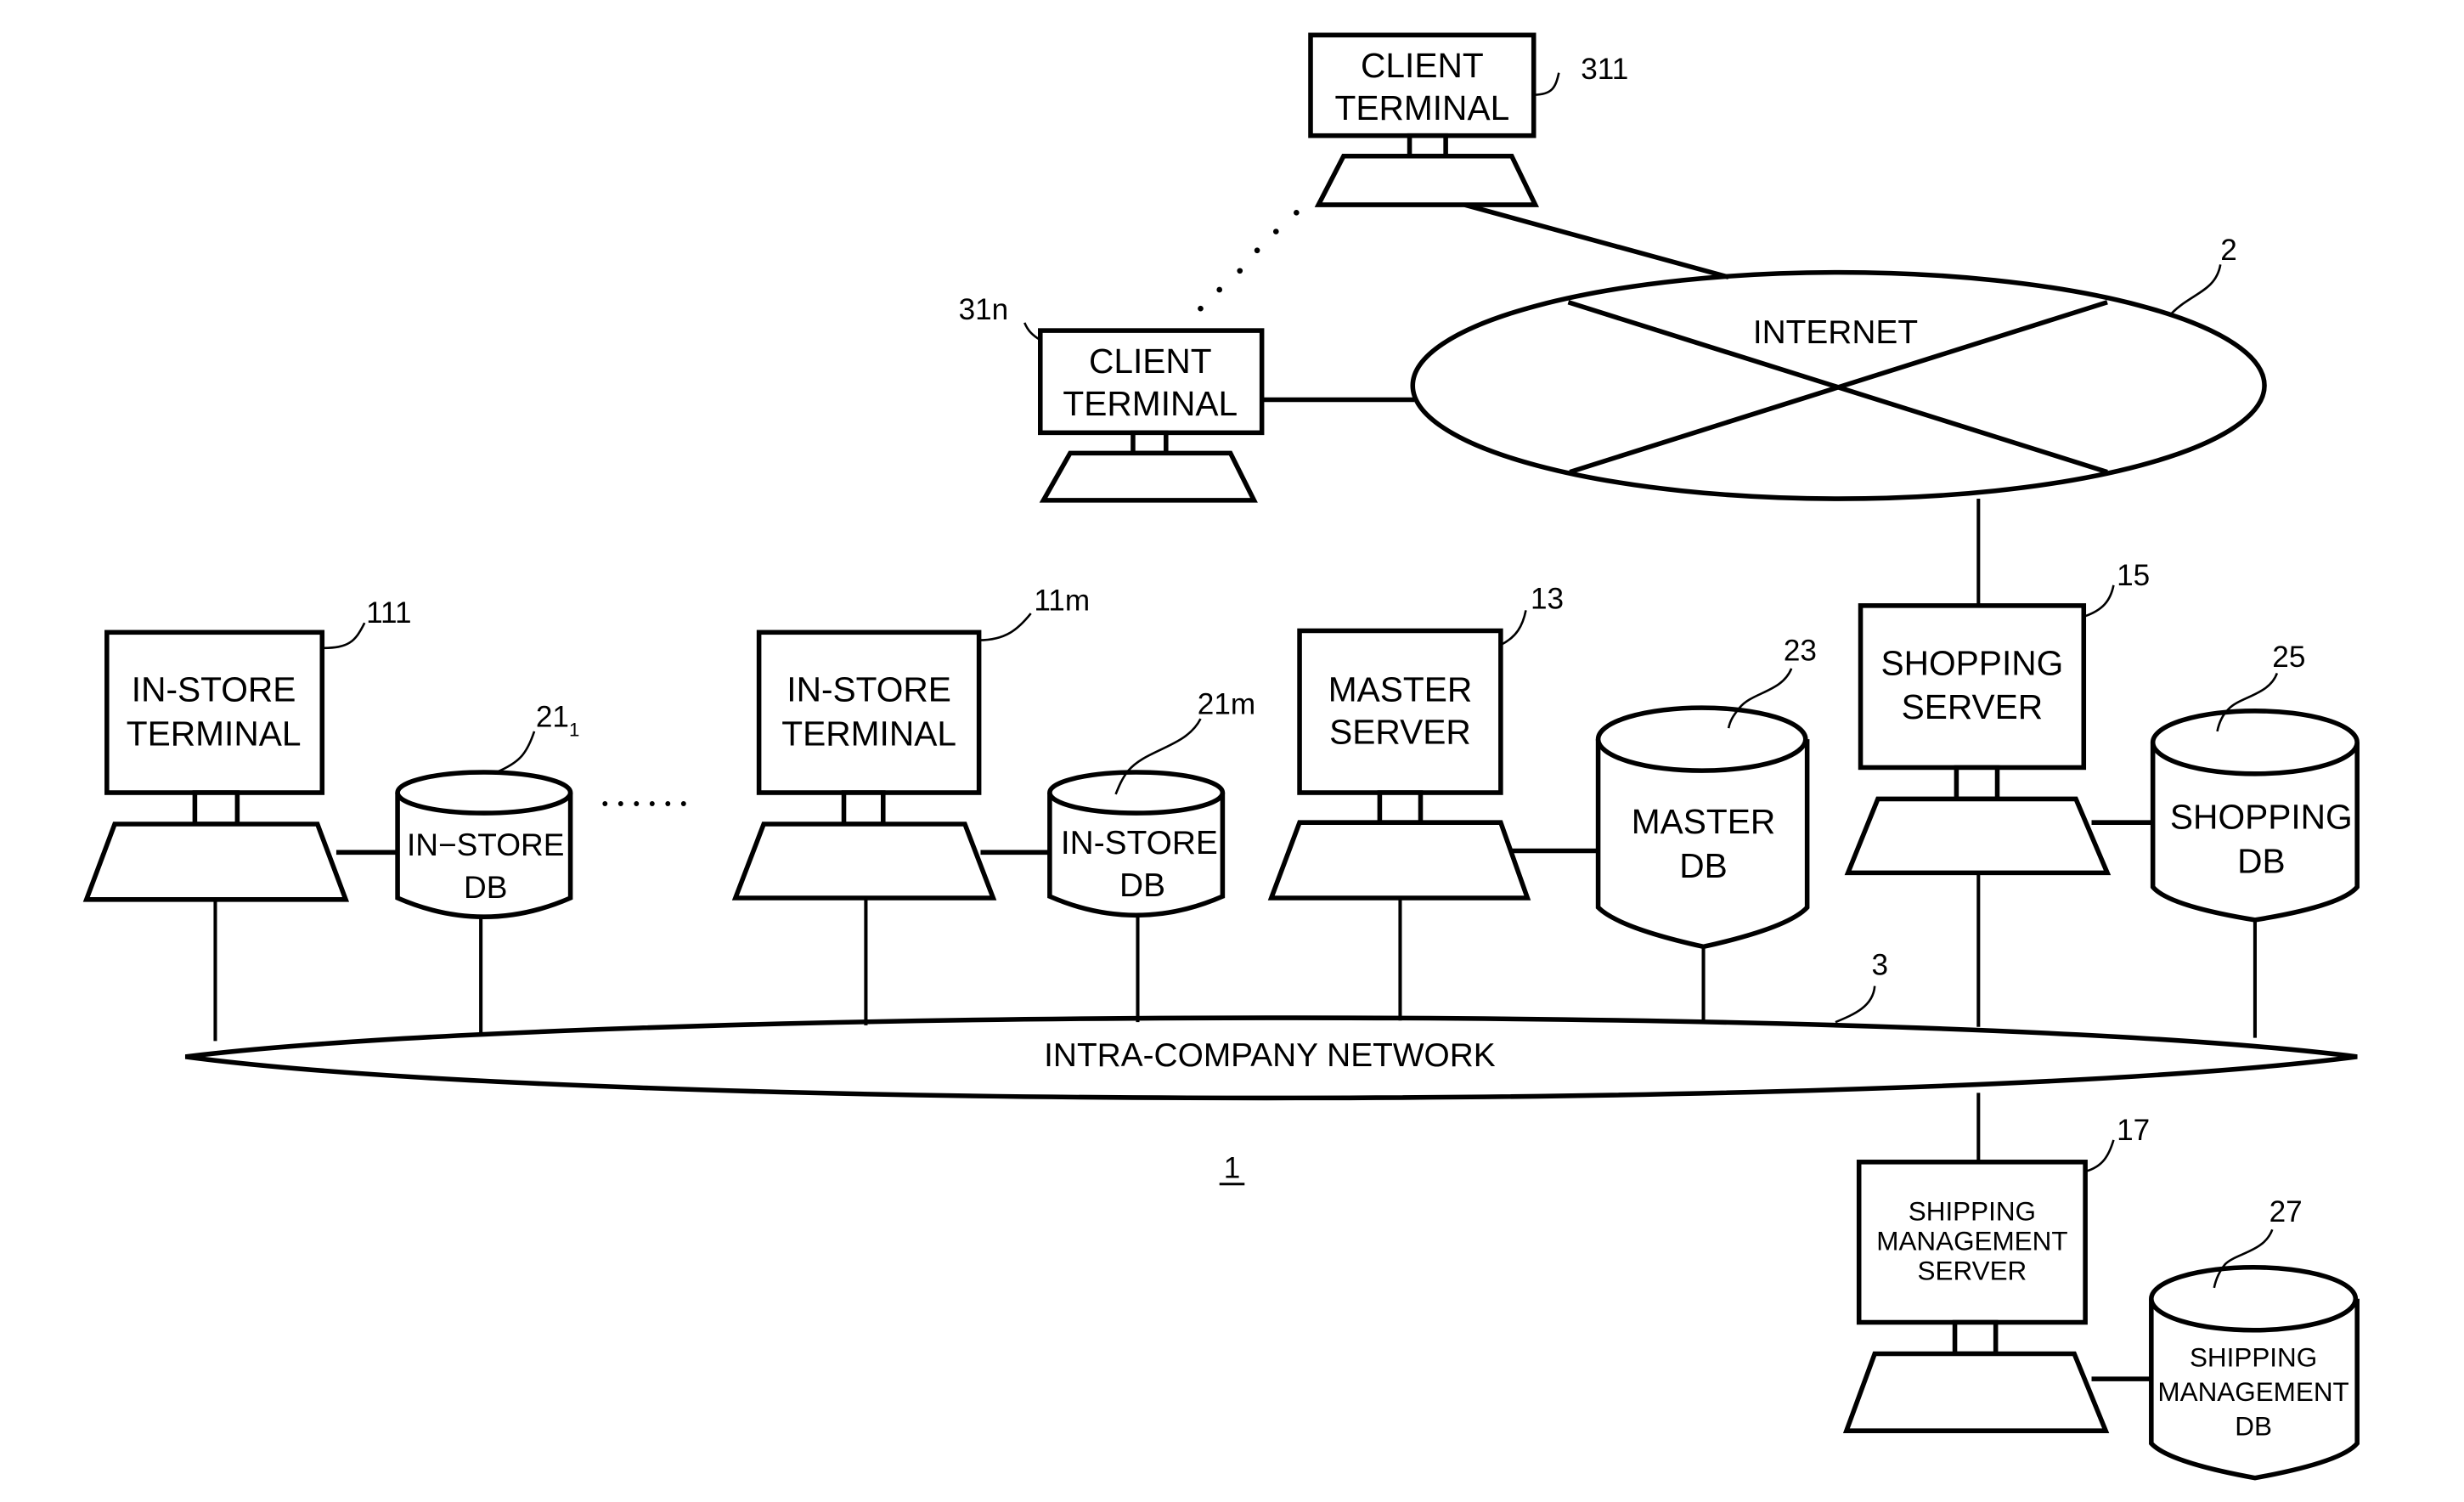 The height and width of the screenshot is (1502, 2464). I want to click on shipping-management-server-17: SHIPPING MANAGEMENT SERVER 17, so click(1996, 1274).